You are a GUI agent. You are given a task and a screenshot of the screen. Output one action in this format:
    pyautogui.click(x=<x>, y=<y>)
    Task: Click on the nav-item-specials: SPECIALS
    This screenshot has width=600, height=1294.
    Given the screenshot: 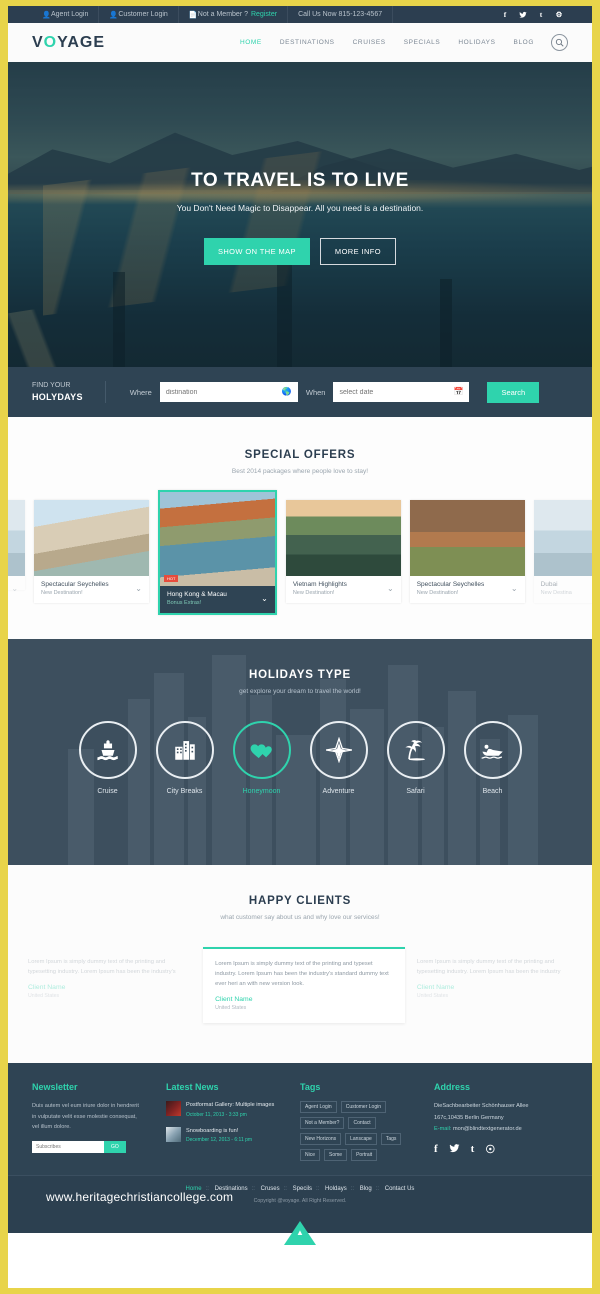 What is the action you would take?
    pyautogui.click(x=422, y=42)
    